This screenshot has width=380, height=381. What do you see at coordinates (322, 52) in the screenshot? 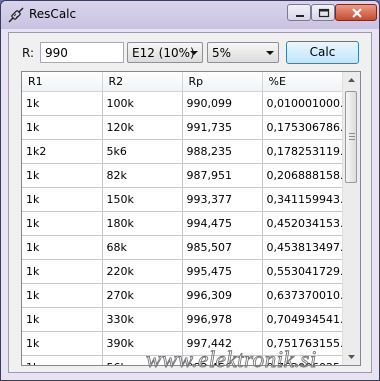
I see `calc-button: Calc` at bounding box center [322, 52].